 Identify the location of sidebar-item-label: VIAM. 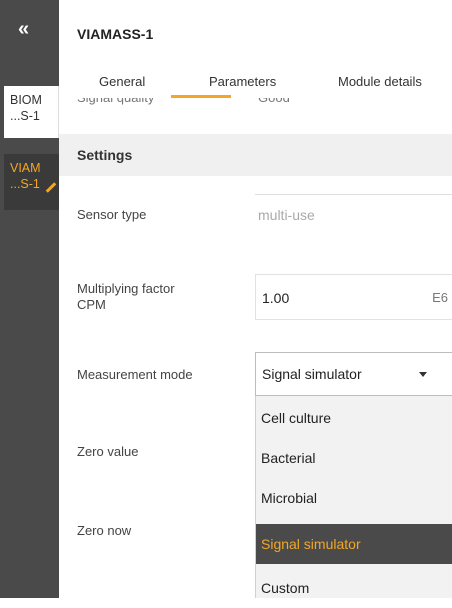
(25, 168).